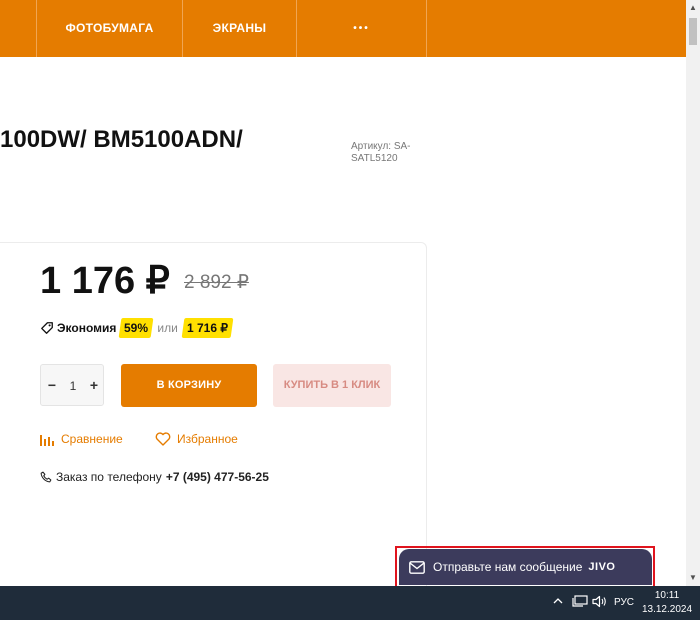 Image resolution: width=700 pixels, height=620 pixels. Describe the element at coordinates (693, 31) in the screenshot. I see `scroll-thumb` at that location.